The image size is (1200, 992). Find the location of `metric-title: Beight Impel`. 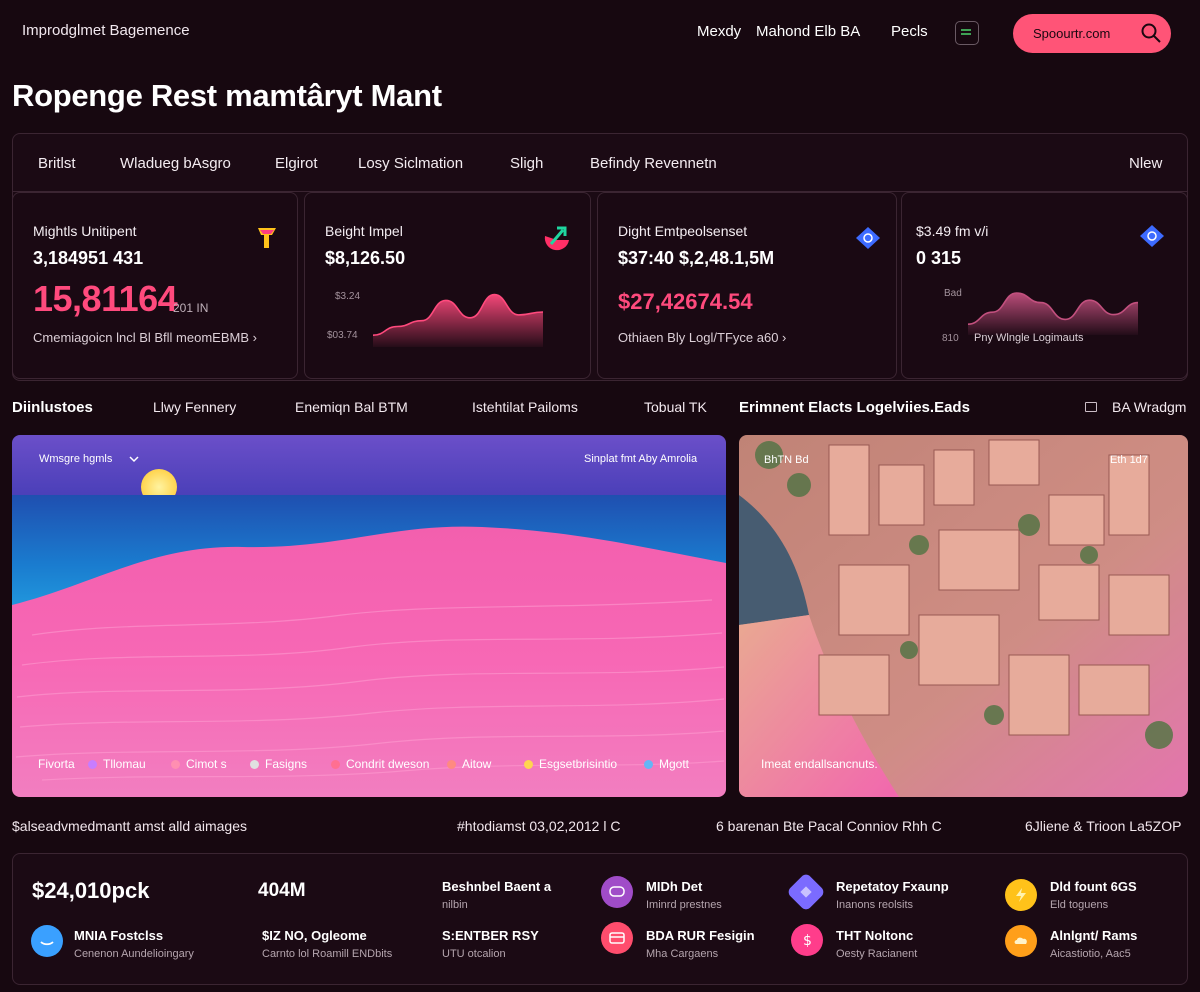

metric-title: Beight Impel is located at coordinates (364, 231).